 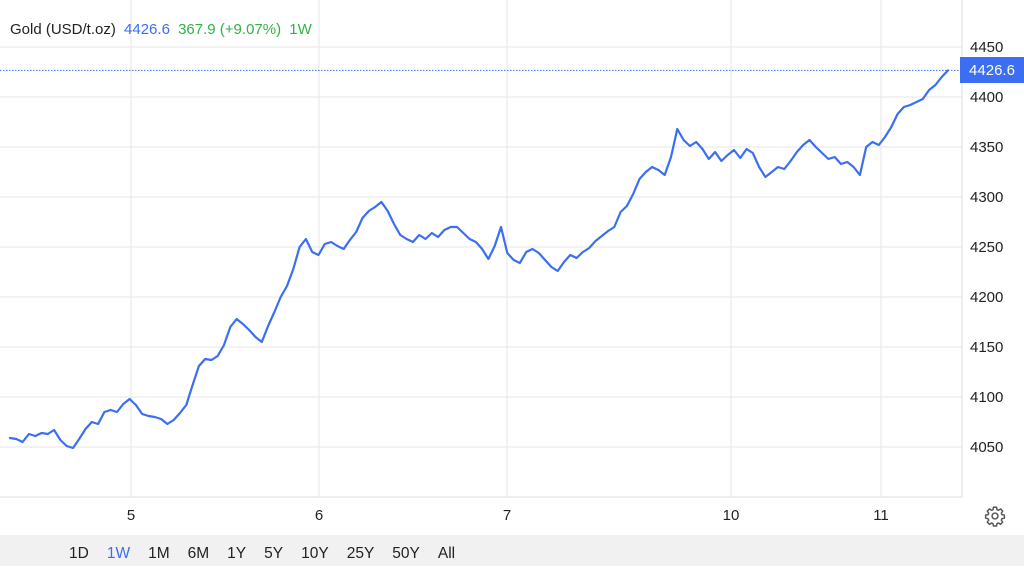 What do you see at coordinates (118, 550) in the screenshot?
I see `range-button-1w: 1W` at bounding box center [118, 550].